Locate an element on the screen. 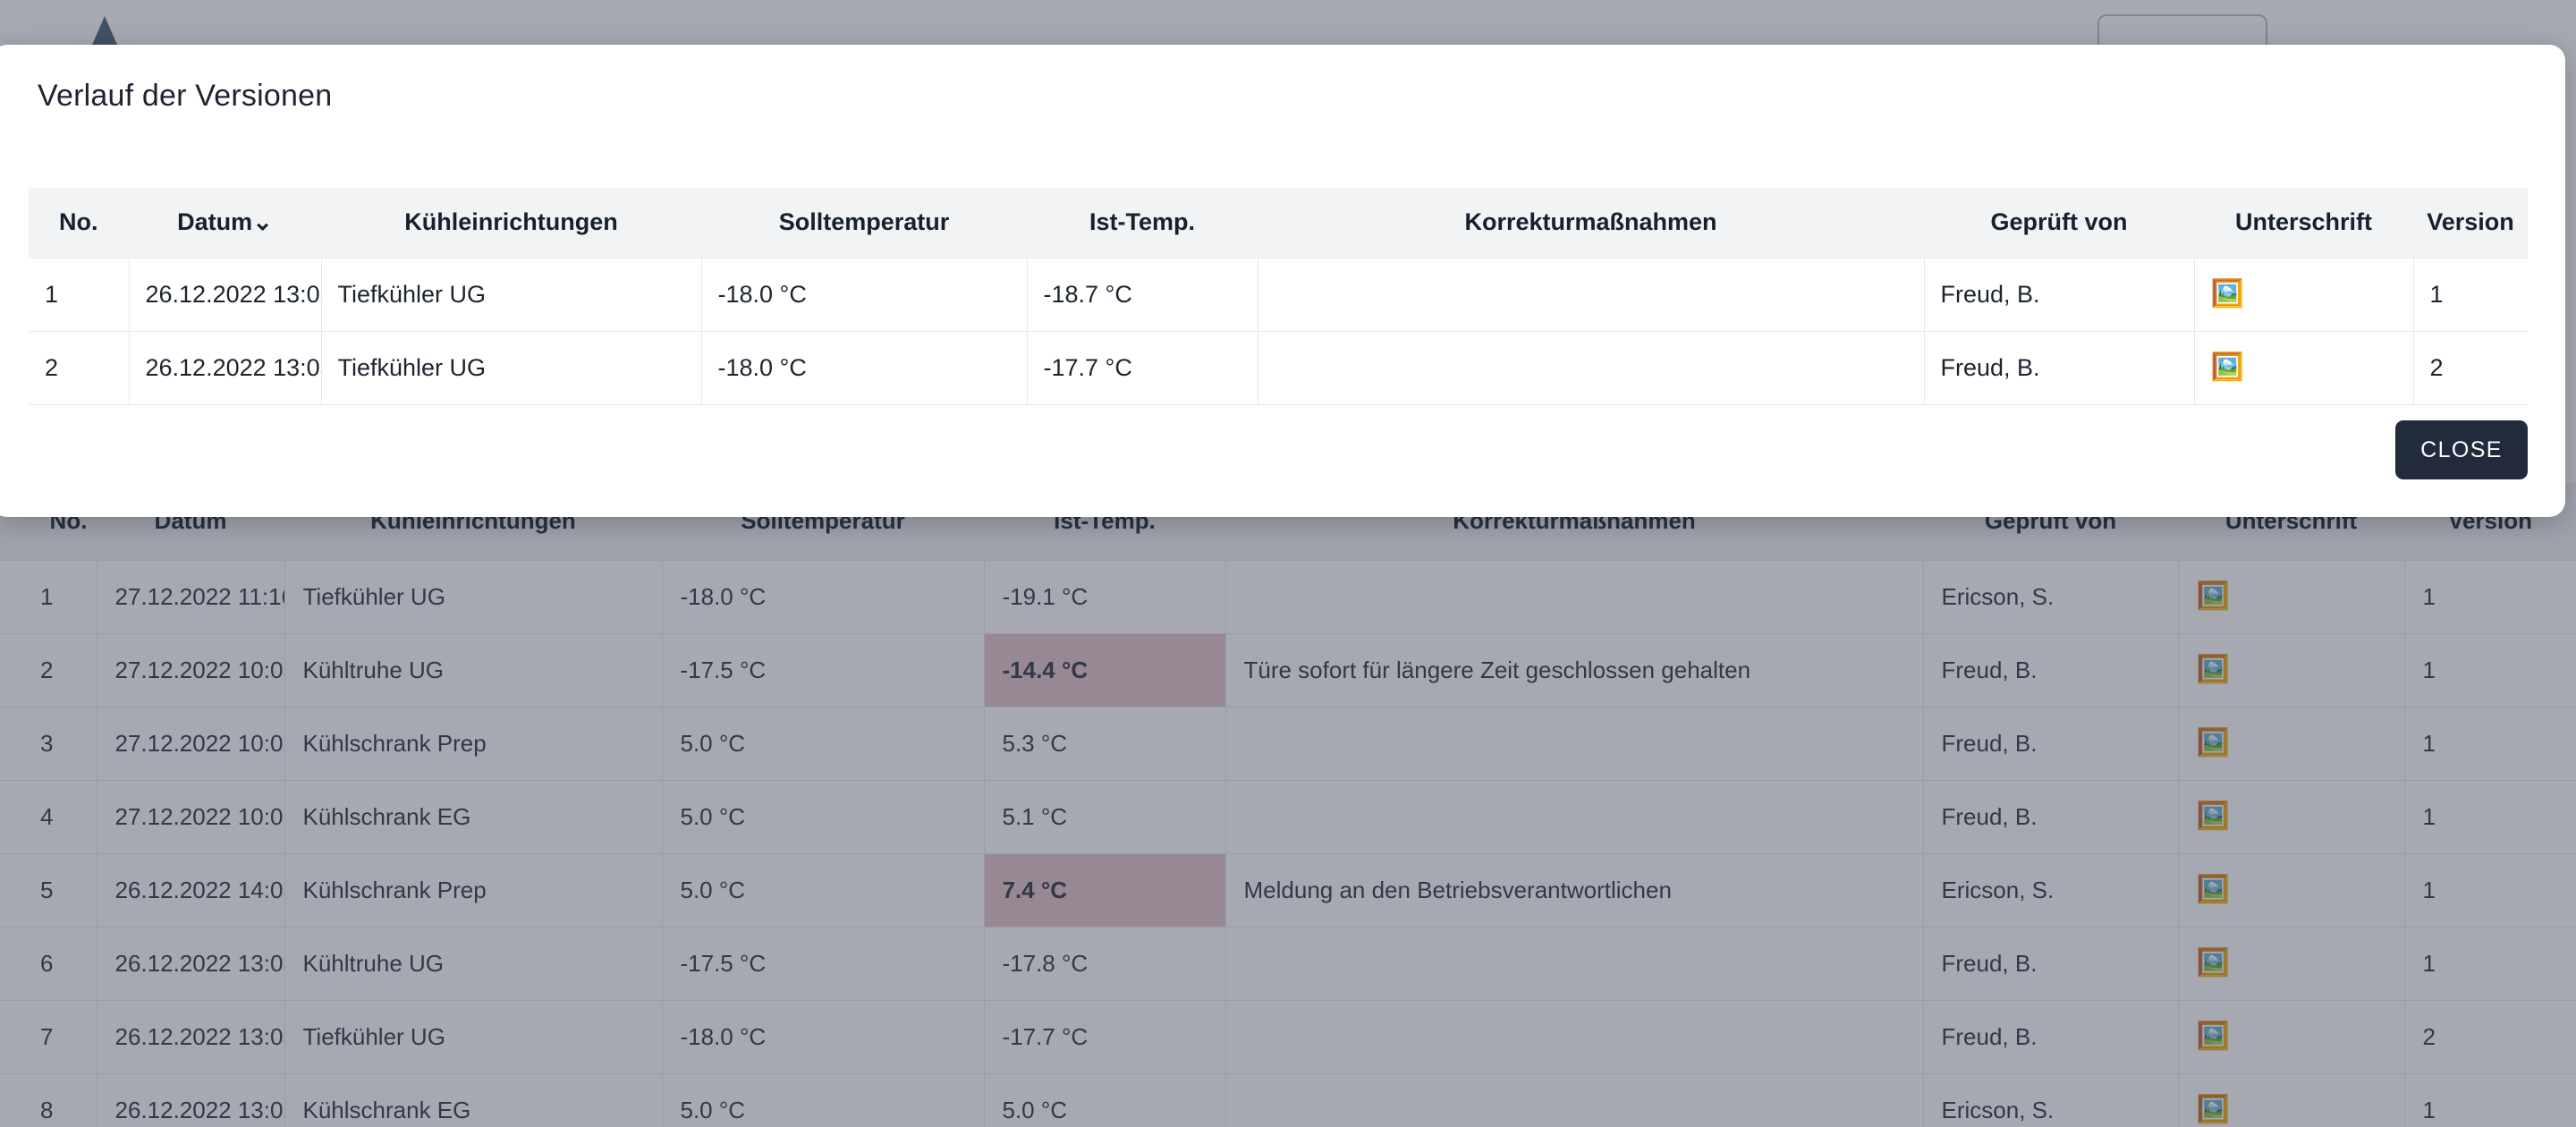 The image size is (2576, 1127). modal-col-datum: Datum⌄ is located at coordinates (225, 223).